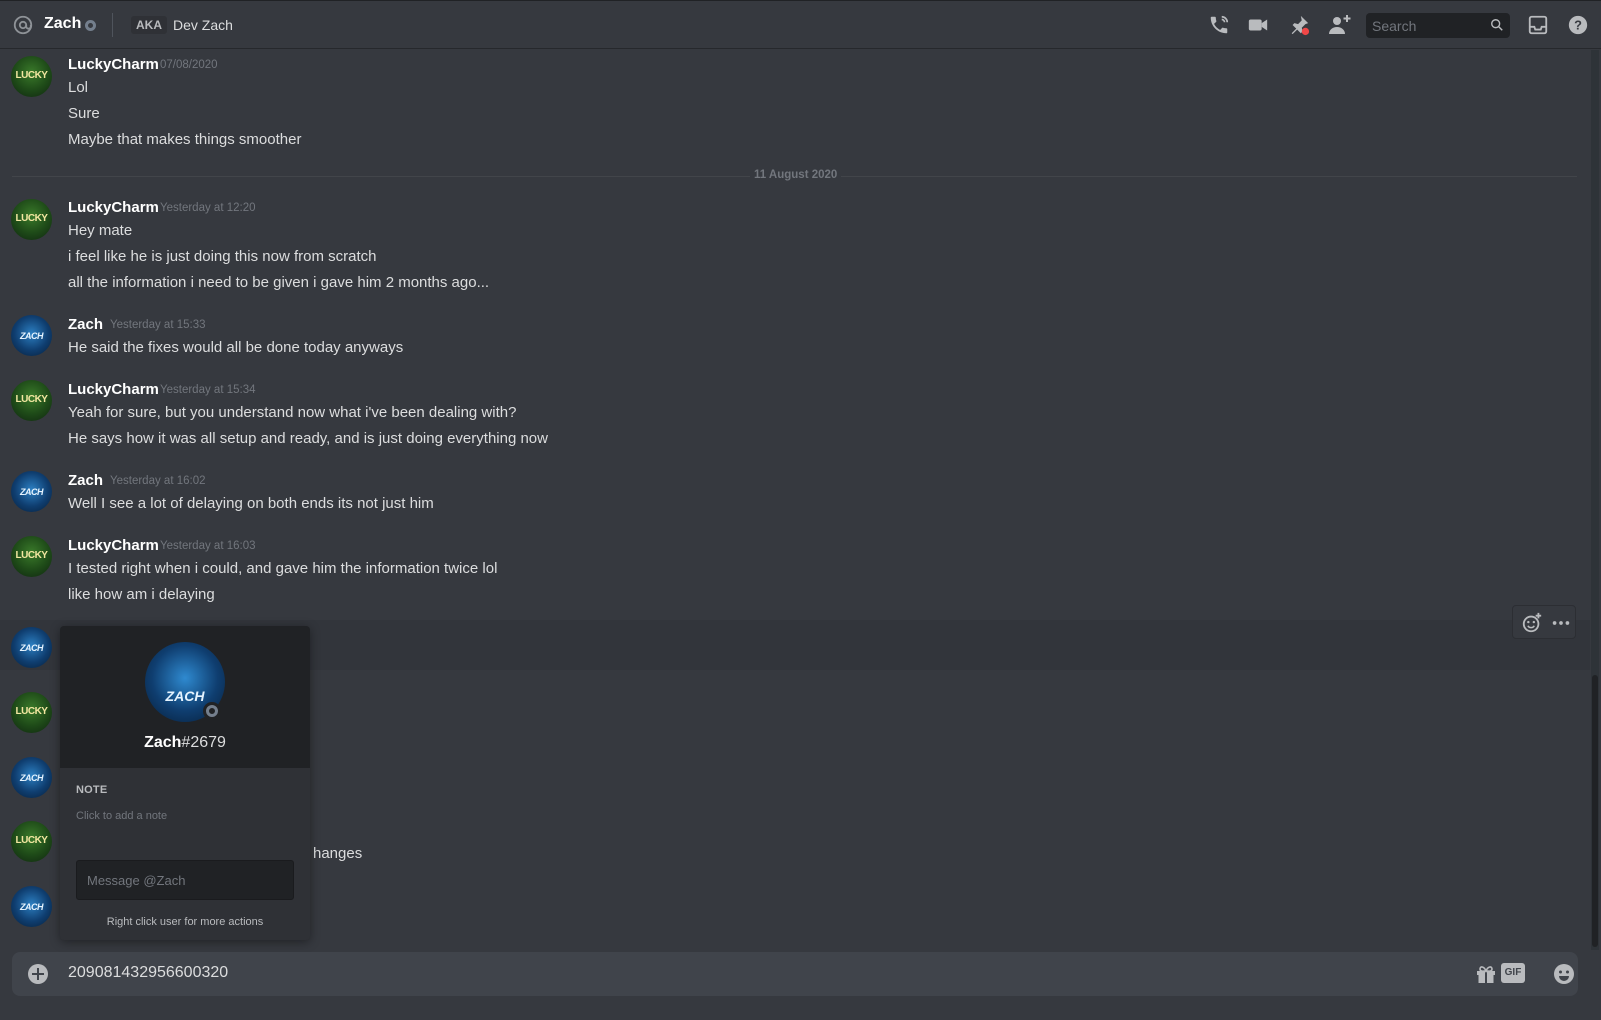  I want to click on at-icon, so click(23, 25).